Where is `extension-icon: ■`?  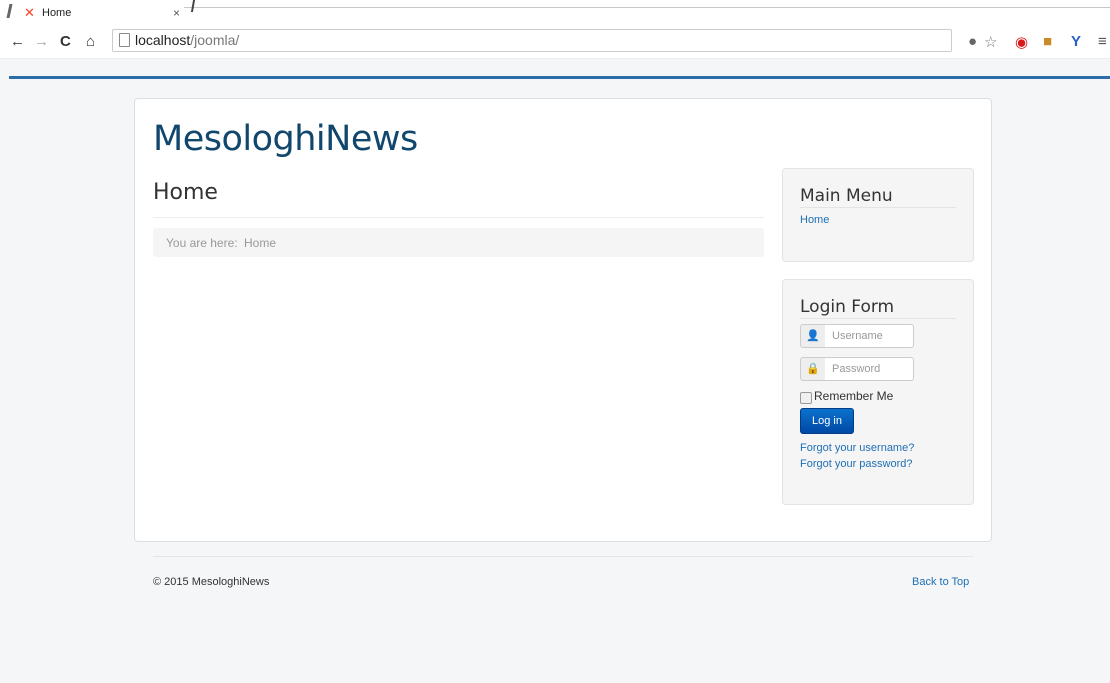 extension-icon: ■ is located at coordinates (1047, 41).